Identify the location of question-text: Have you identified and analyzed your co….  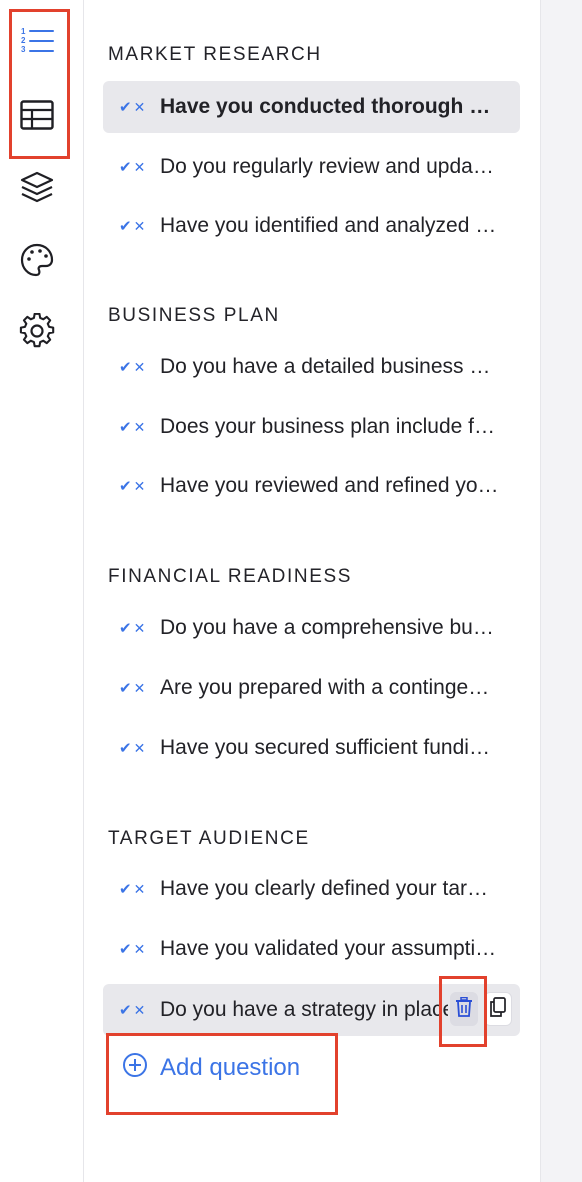
(329, 225).